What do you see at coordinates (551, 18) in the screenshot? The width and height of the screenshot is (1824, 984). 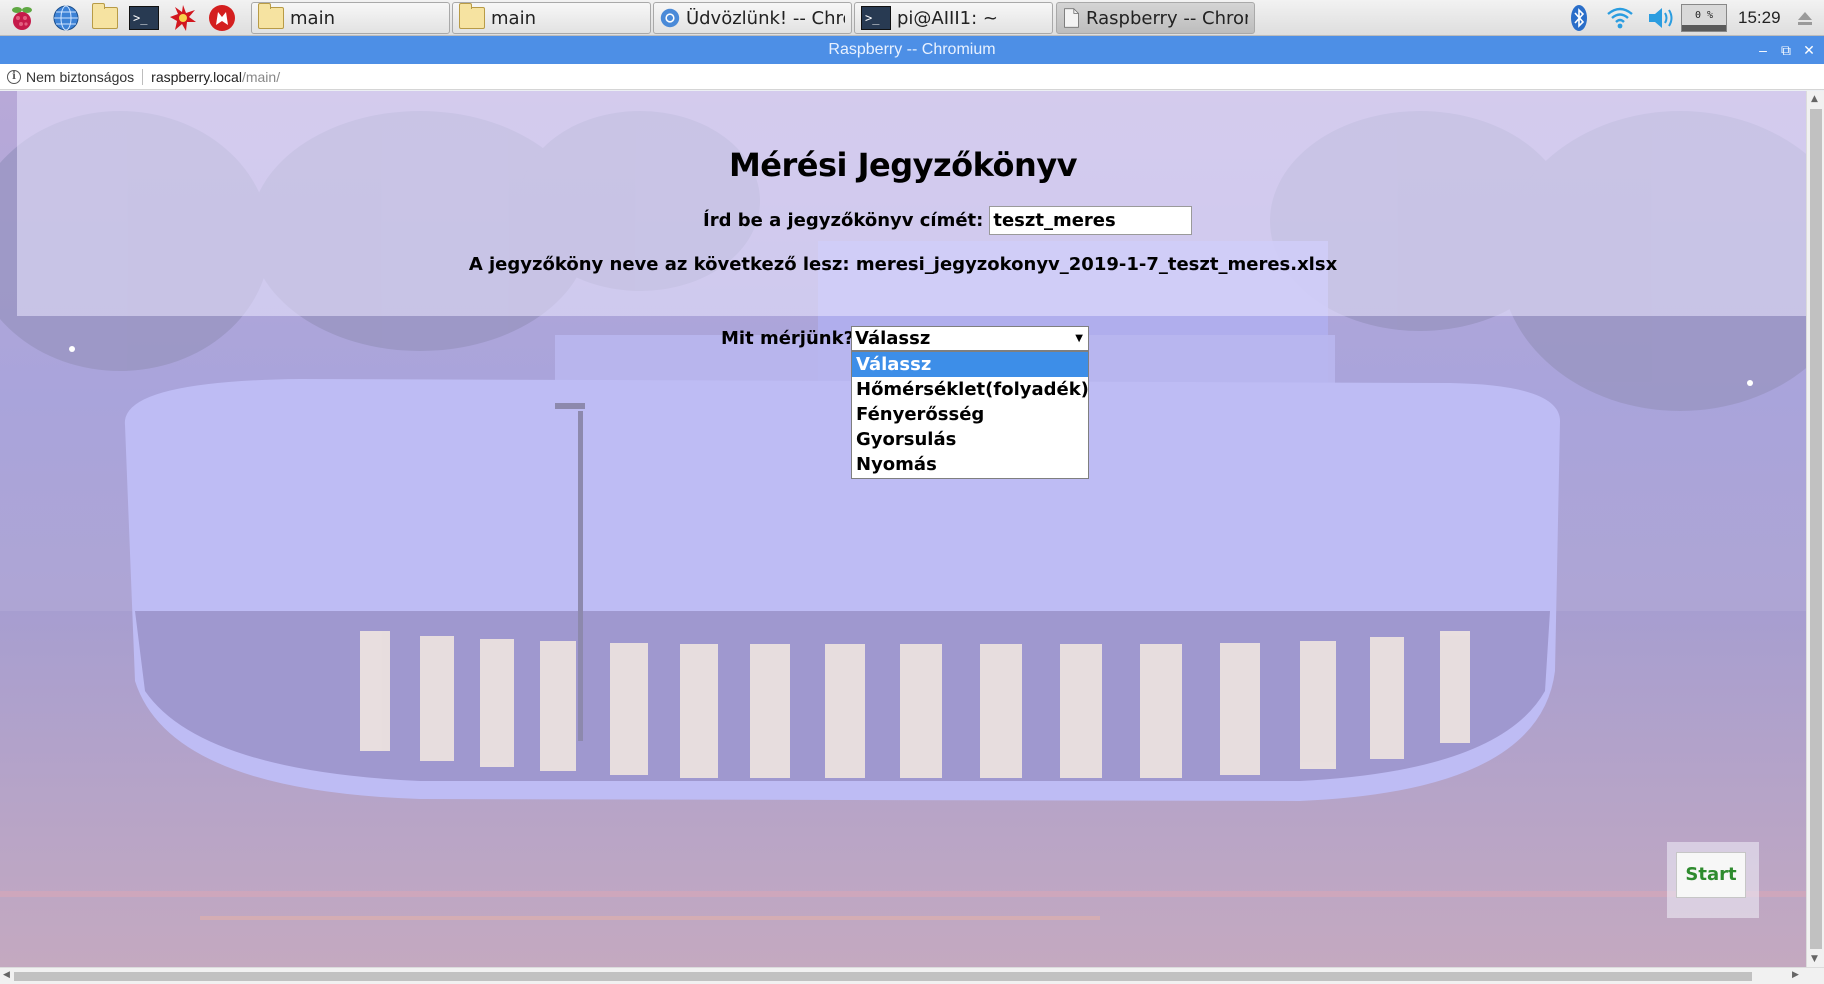 I see `taskbar-task-main-2: main` at bounding box center [551, 18].